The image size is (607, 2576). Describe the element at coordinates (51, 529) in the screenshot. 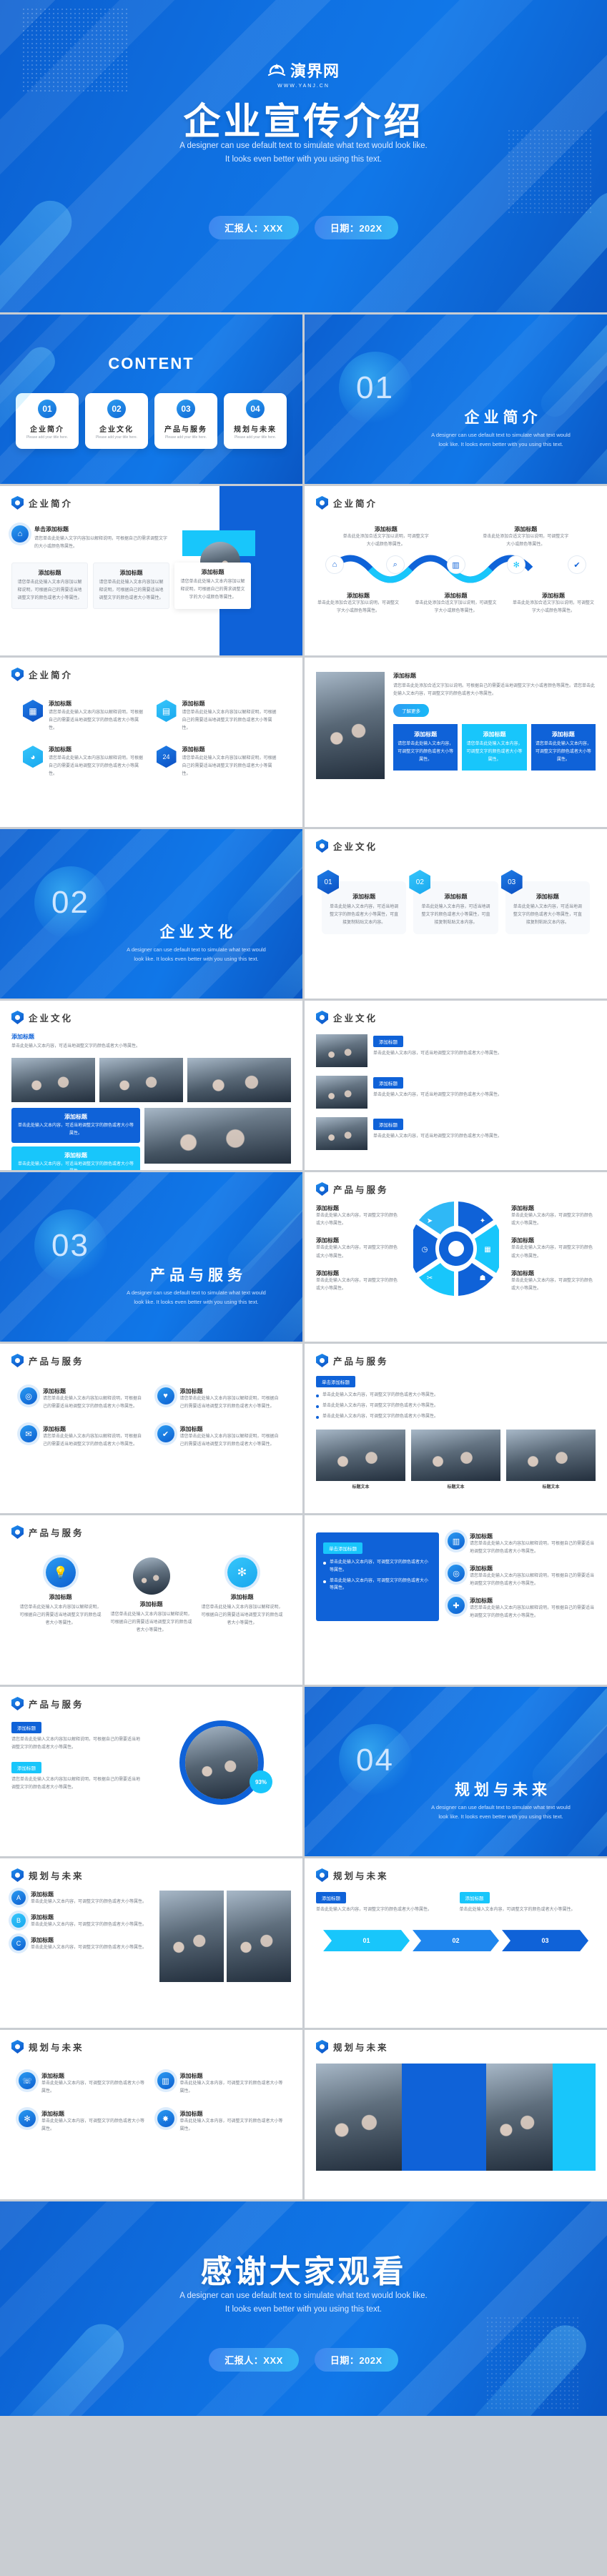

I see `lead-title: 单击添加标题` at that location.